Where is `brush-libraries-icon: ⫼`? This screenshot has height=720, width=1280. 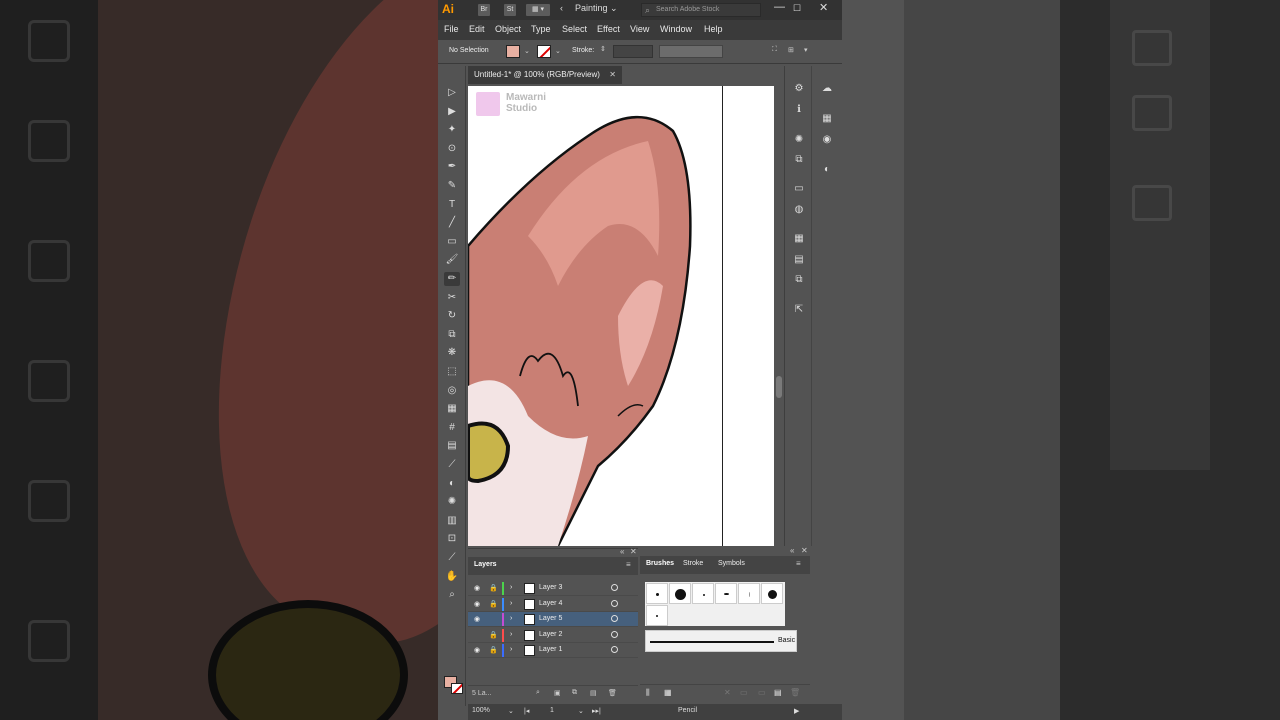 brush-libraries-icon: ⫼ is located at coordinates (648, 693).